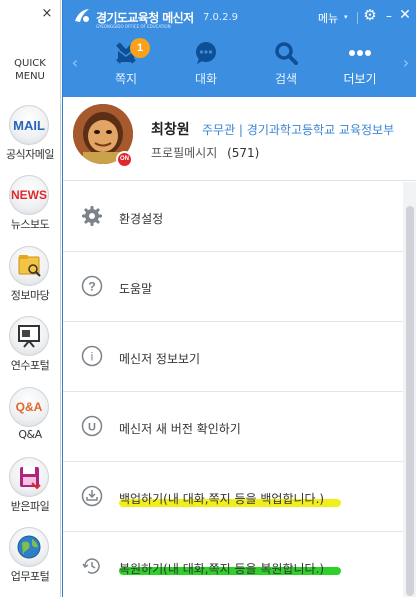 The width and height of the screenshot is (416, 597). I want to click on settings-item-label: 백업하기(내 대화,쪽지 등을 백업합니다.), so click(222, 499).